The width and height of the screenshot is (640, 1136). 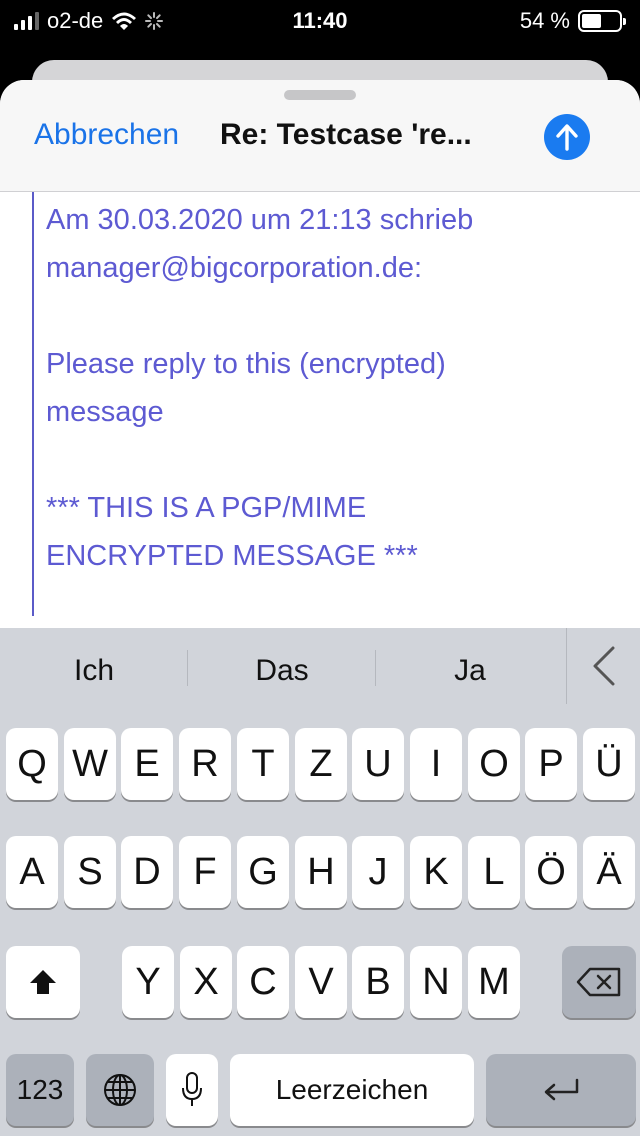 What do you see at coordinates (232, 556) in the screenshot?
I see `quote-line: ENCRYPTED MESSAGE ***` at bounding box center [232, 556].